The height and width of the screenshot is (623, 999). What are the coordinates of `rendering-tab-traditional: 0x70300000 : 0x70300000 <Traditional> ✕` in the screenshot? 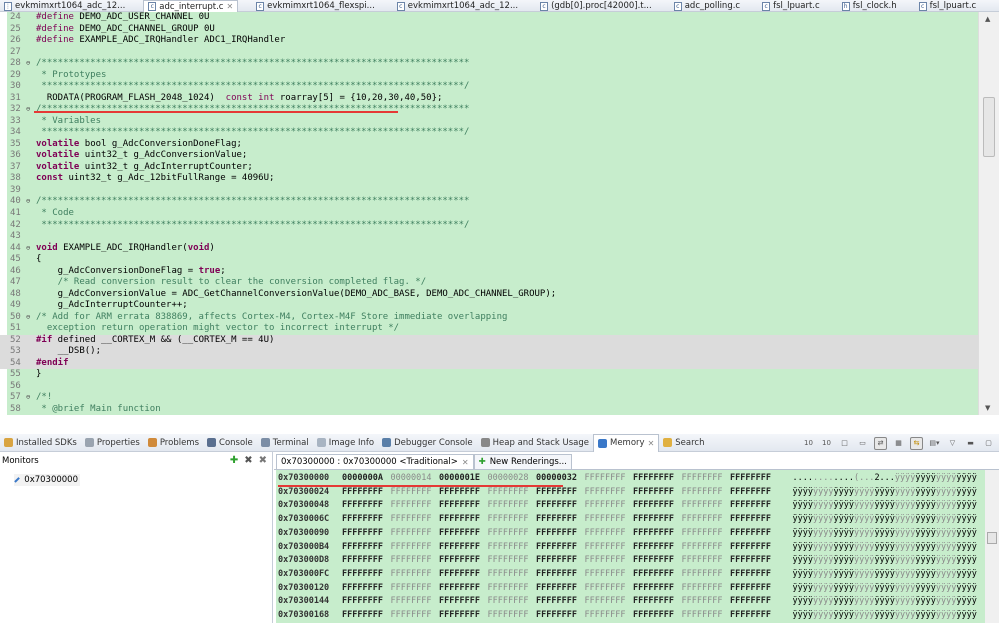 It's located at (375, 461).